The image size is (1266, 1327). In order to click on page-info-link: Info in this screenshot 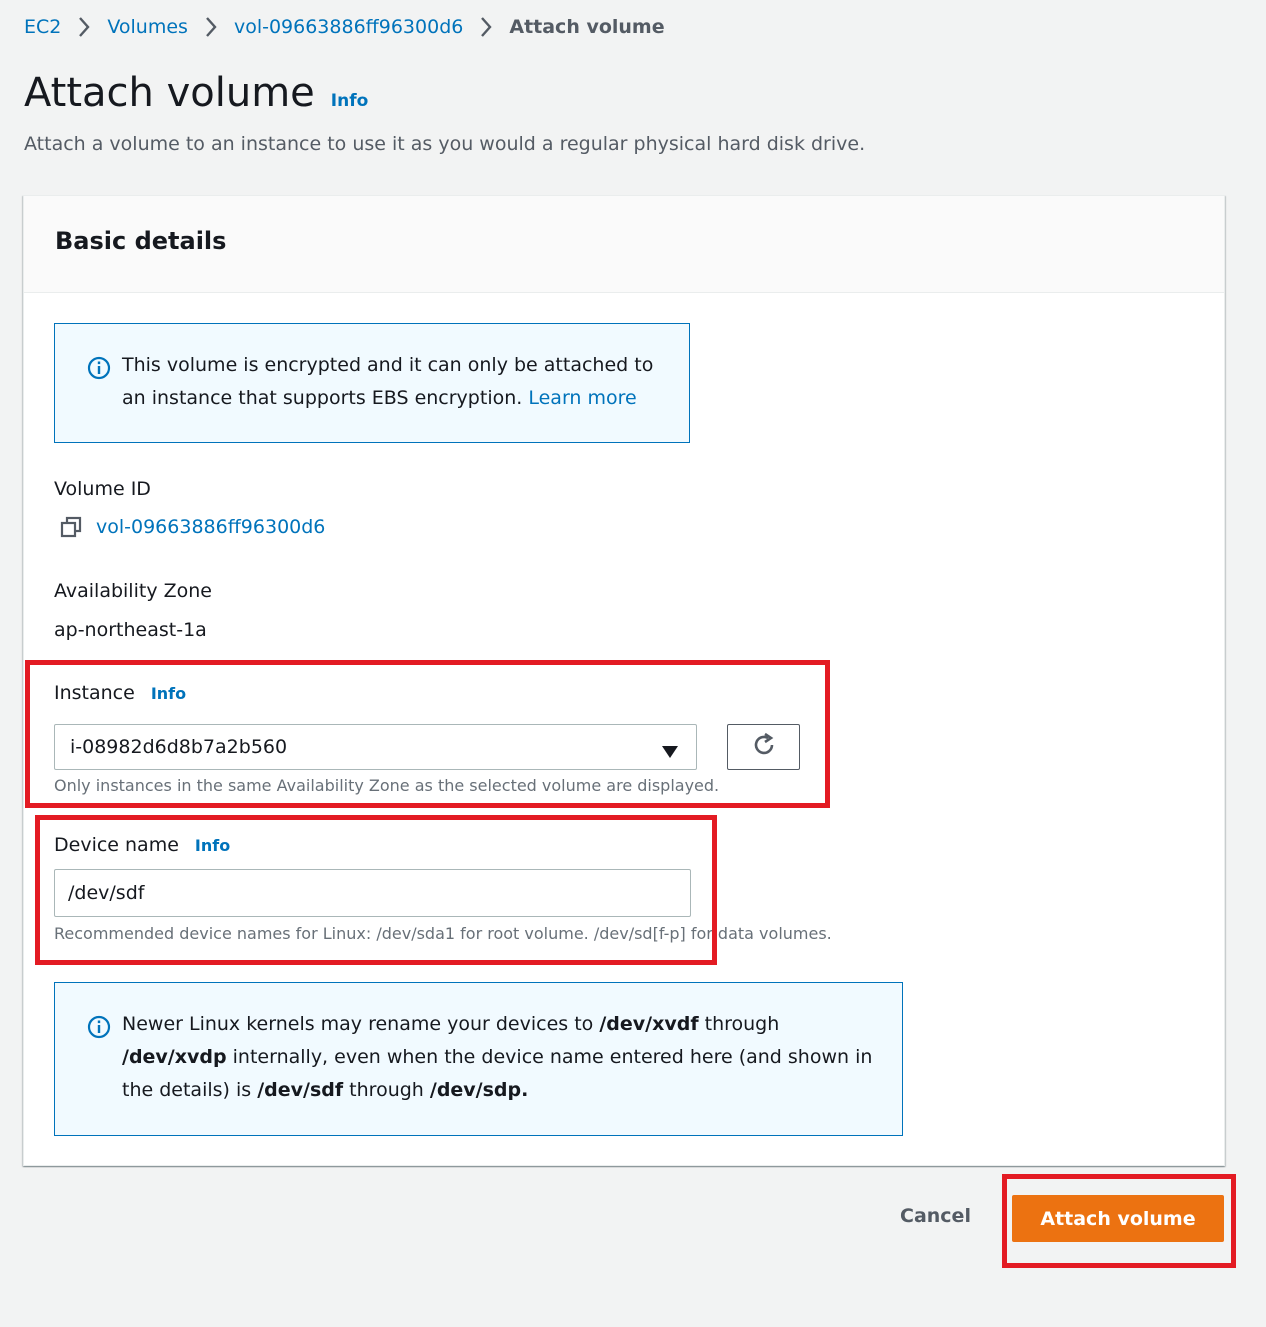, I will do `click(350, 101)`.